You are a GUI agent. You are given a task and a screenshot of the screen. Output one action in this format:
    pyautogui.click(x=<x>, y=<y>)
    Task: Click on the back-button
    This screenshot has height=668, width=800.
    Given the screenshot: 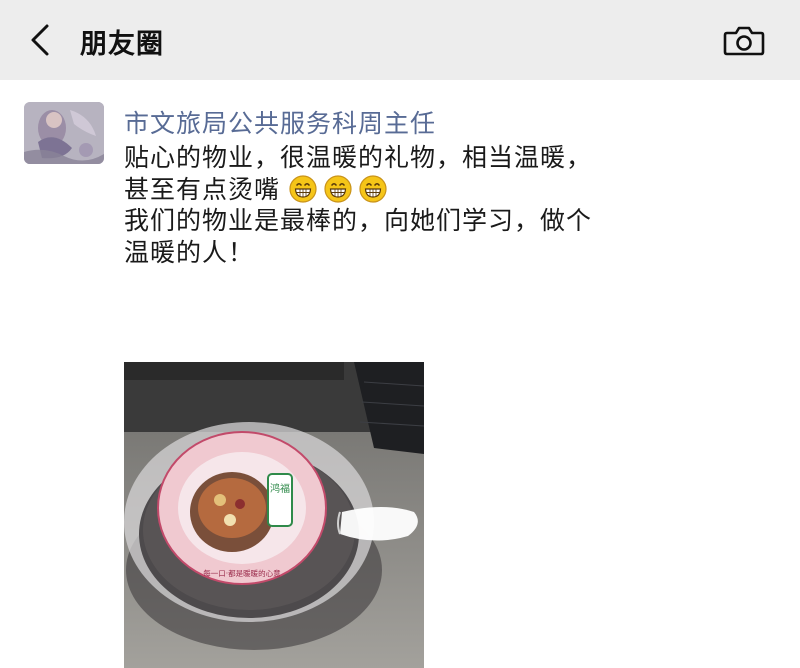 What is the action you would take?
    pyautogui.click(x=40, y=40)
    